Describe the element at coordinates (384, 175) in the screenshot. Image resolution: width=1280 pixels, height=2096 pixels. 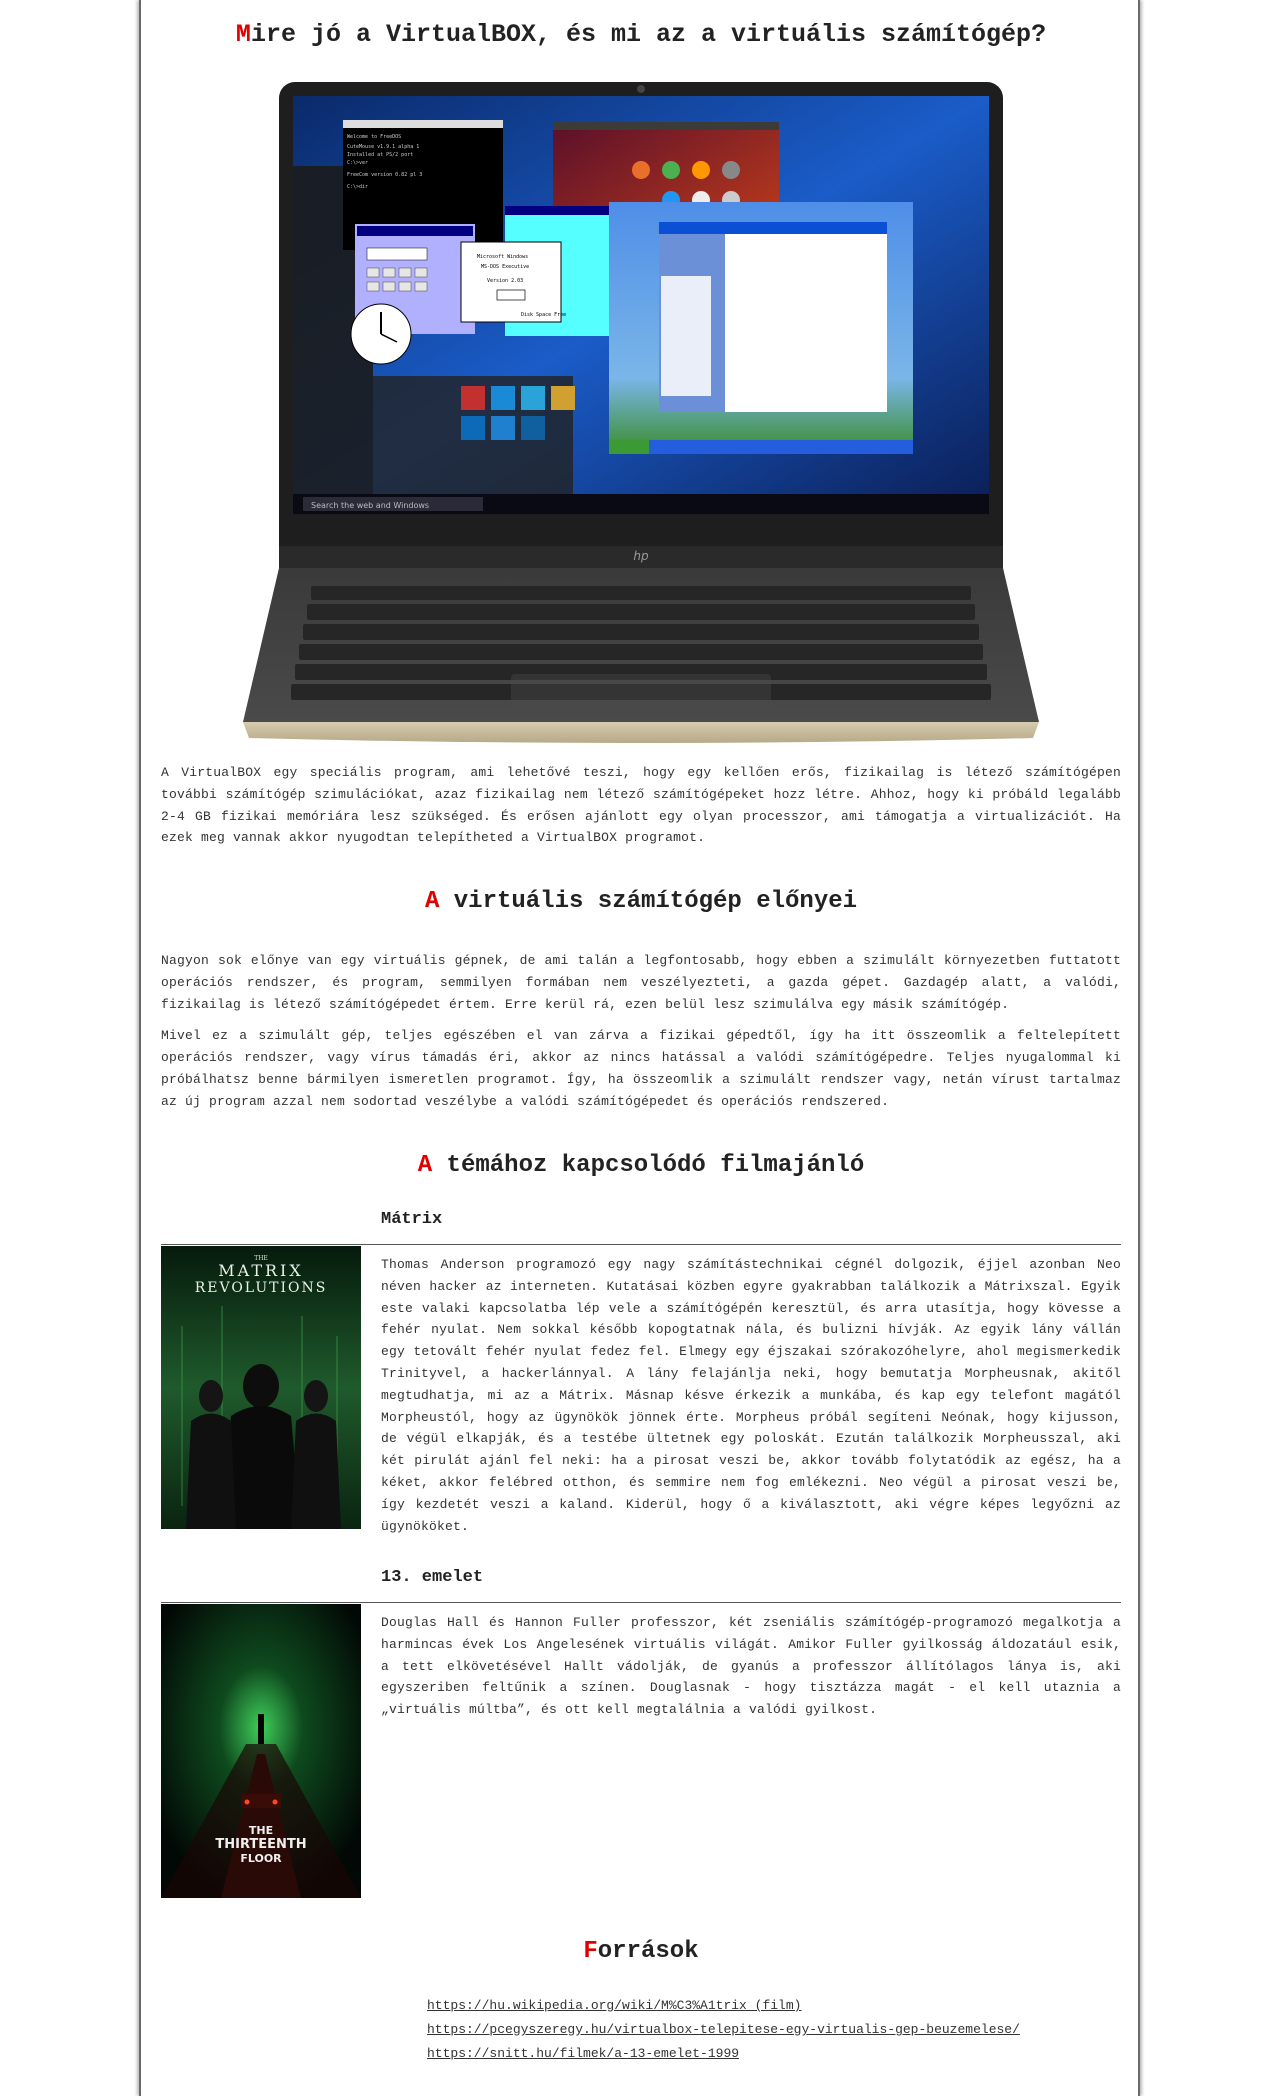
I see `svg-text: FreeCom version 0.82 pl 3` at that location.